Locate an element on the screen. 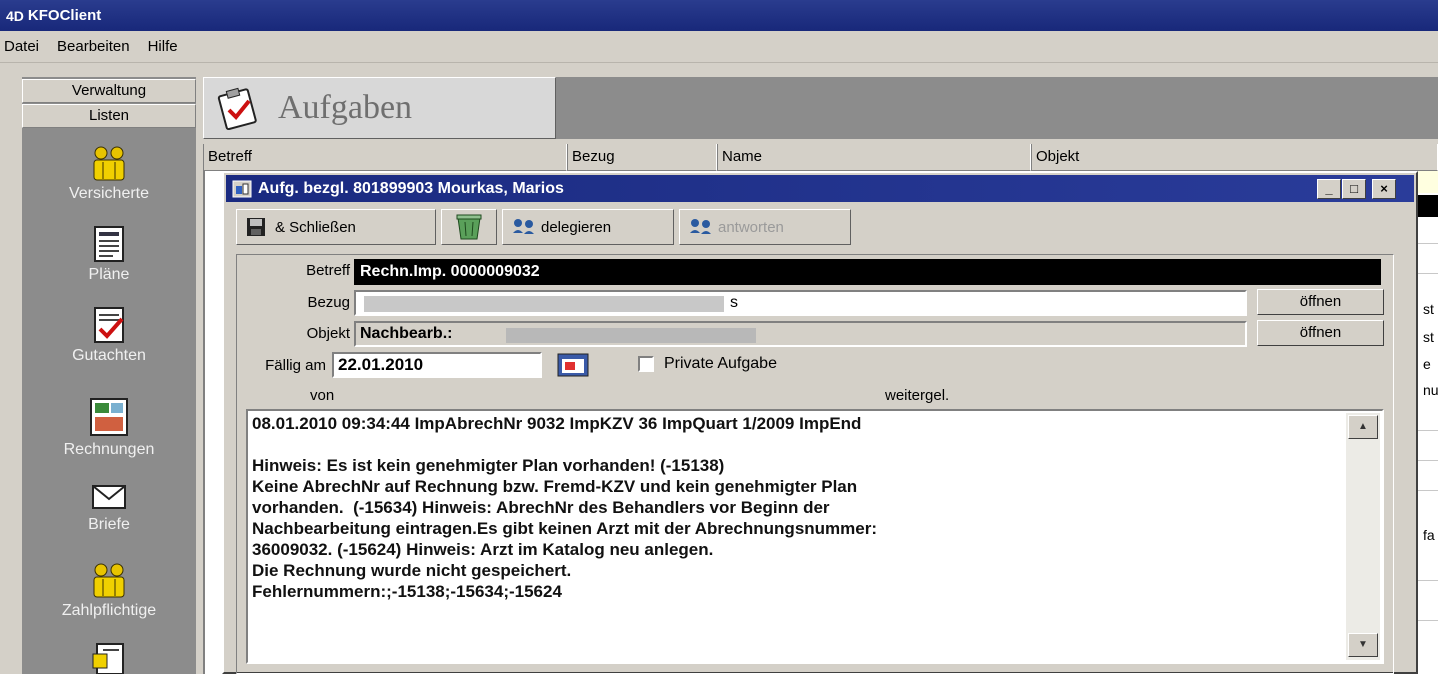 Image resolution: width=1438 pixels, height=674 pixels. betreff-field: Rechn.Imp. 0000009032 is located at coordinates (867, 272).